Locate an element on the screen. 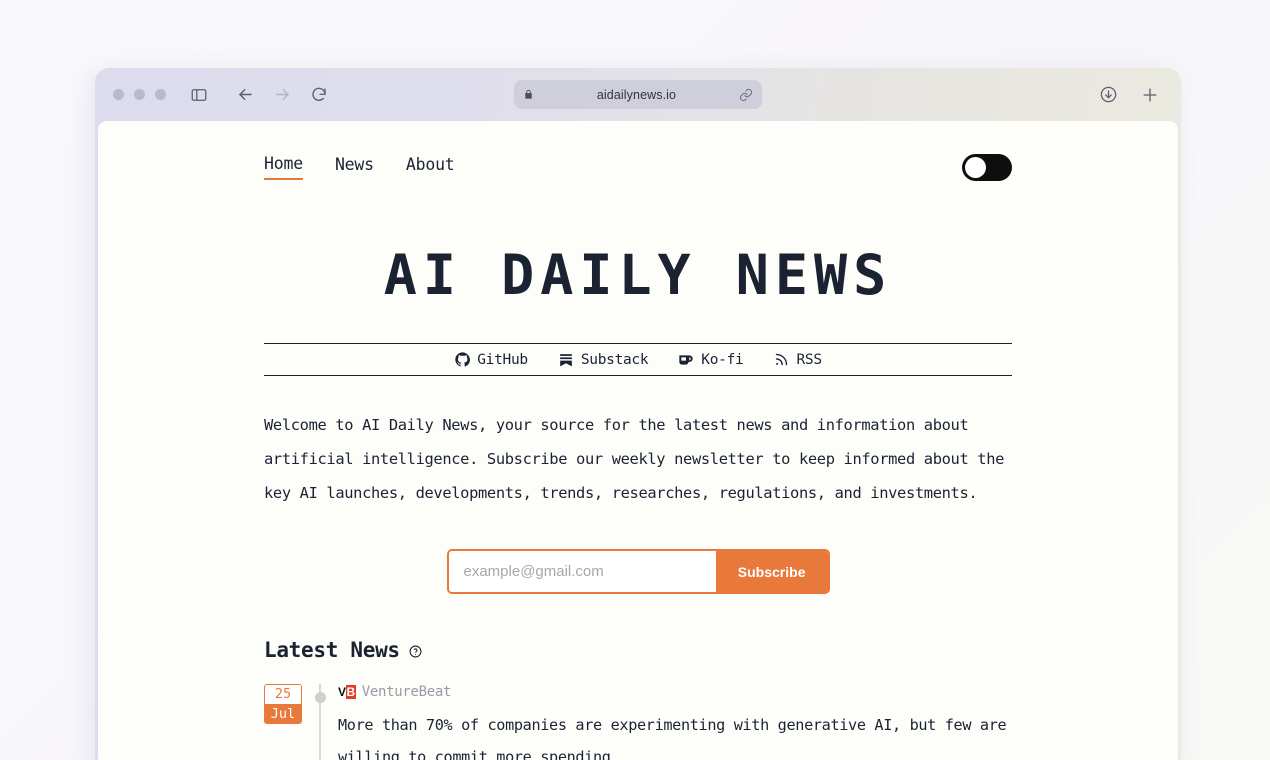 This screenshot has width=1270, height=760. social-links-bar: GitHub Substack Ko-fi RSS is located at coordinates (638, 359).